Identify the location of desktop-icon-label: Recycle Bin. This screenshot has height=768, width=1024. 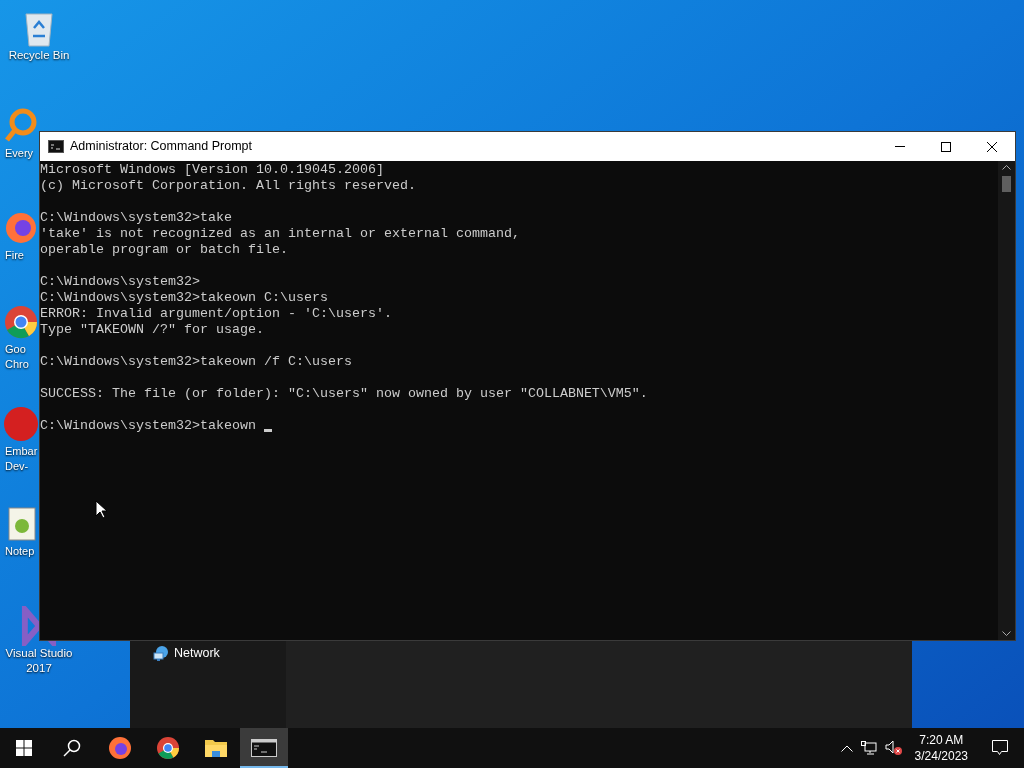
(39, 55).